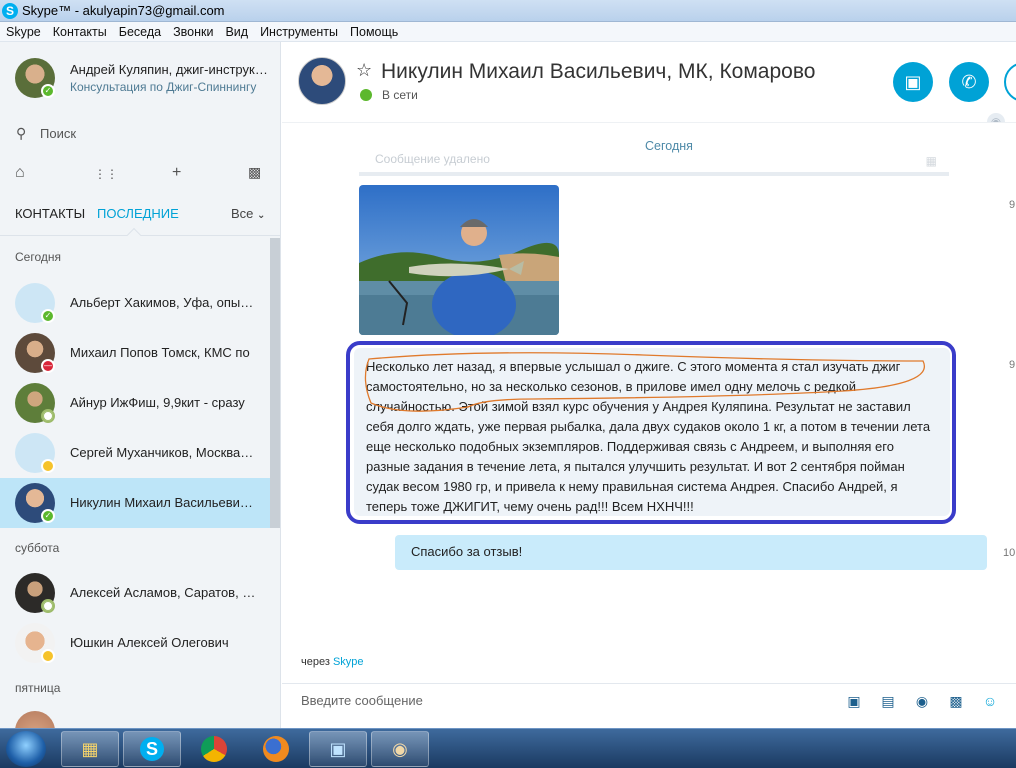  I want to click on contact-tabs: КОНТАКТЫ ПОСЛЕДНИЕ Все ⌄, so click(140, 222).